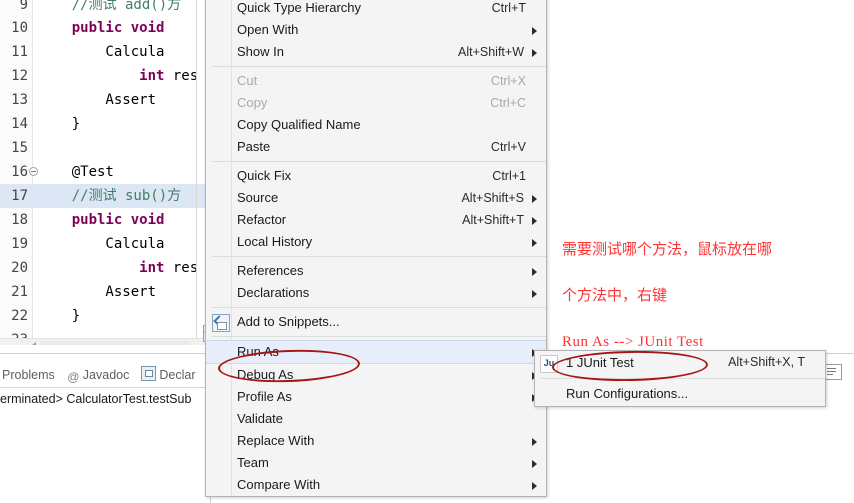 Image resolution: width=854 pixels, height=503 pixels. Describe the element at coordinates (299, 7) in the screenshot. I see `menu-item-label: Quick Type Hierarchy` at that location.